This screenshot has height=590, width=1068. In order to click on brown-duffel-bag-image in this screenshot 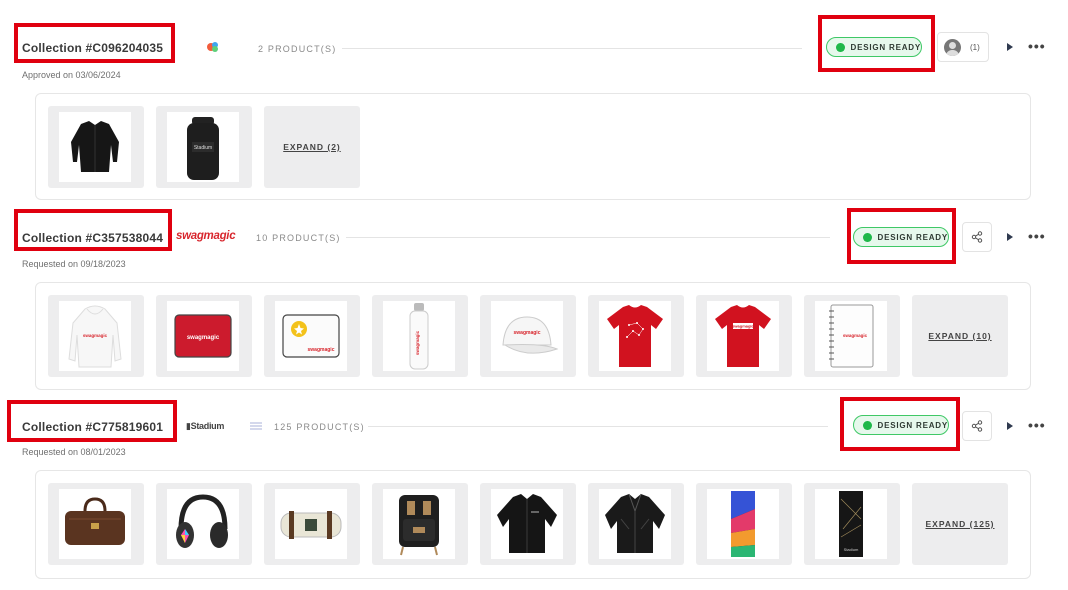, I will do `click(95, 521)`.